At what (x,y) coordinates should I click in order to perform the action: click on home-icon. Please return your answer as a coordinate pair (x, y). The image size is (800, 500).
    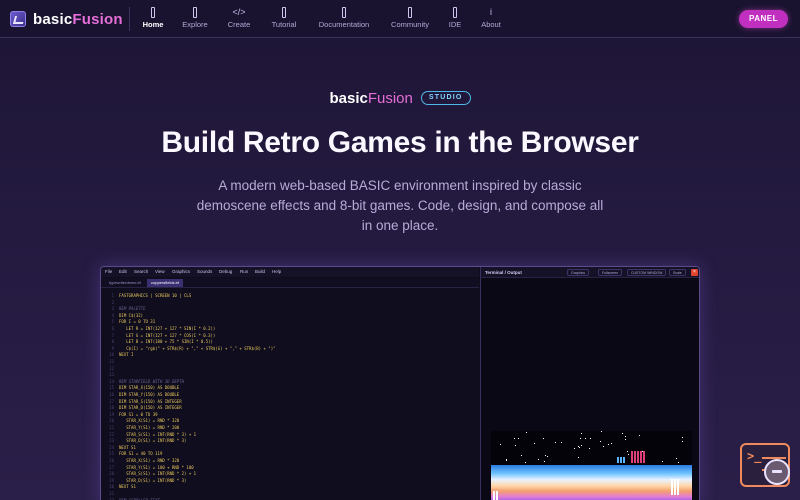
    Looking at the image, I should click on (153, 12).